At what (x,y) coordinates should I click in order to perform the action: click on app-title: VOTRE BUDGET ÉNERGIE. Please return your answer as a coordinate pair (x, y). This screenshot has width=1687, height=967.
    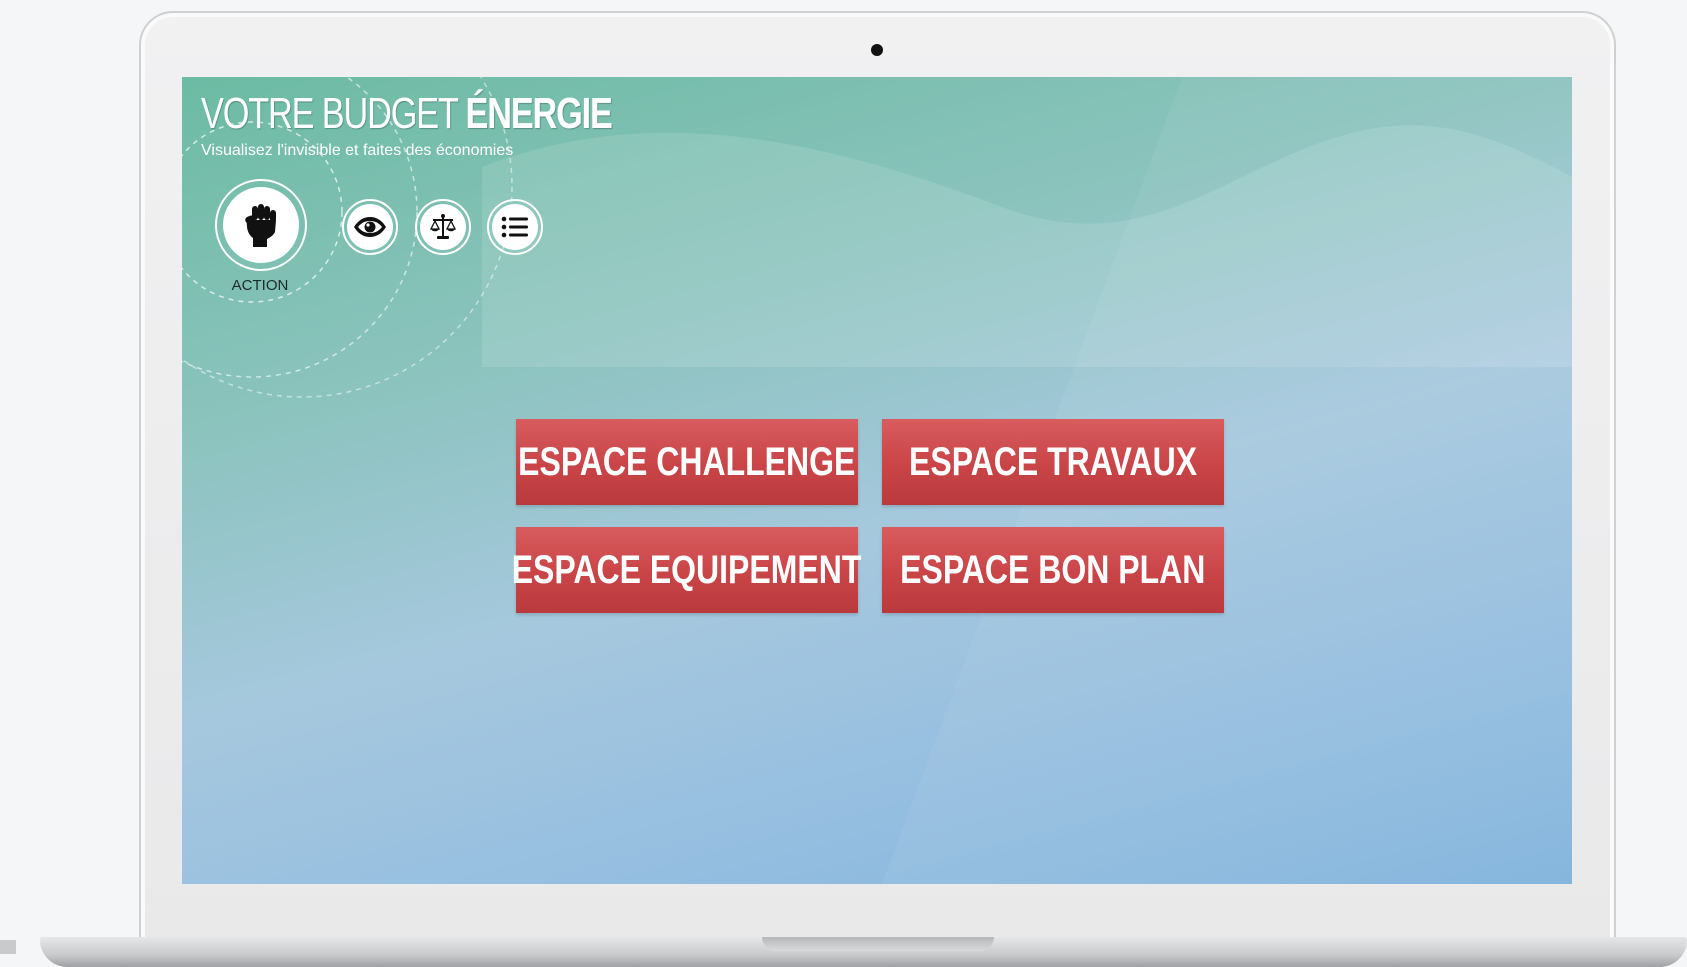
    Looking at the image, I should click on (407, 113).